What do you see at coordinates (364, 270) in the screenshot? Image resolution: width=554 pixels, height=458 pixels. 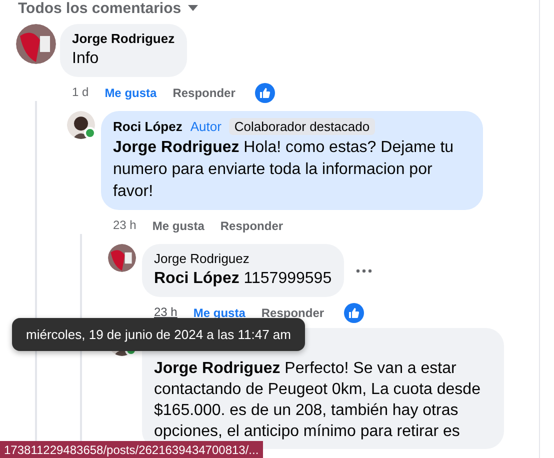 I see `more-options-icon` at bounding box center [364, 270].